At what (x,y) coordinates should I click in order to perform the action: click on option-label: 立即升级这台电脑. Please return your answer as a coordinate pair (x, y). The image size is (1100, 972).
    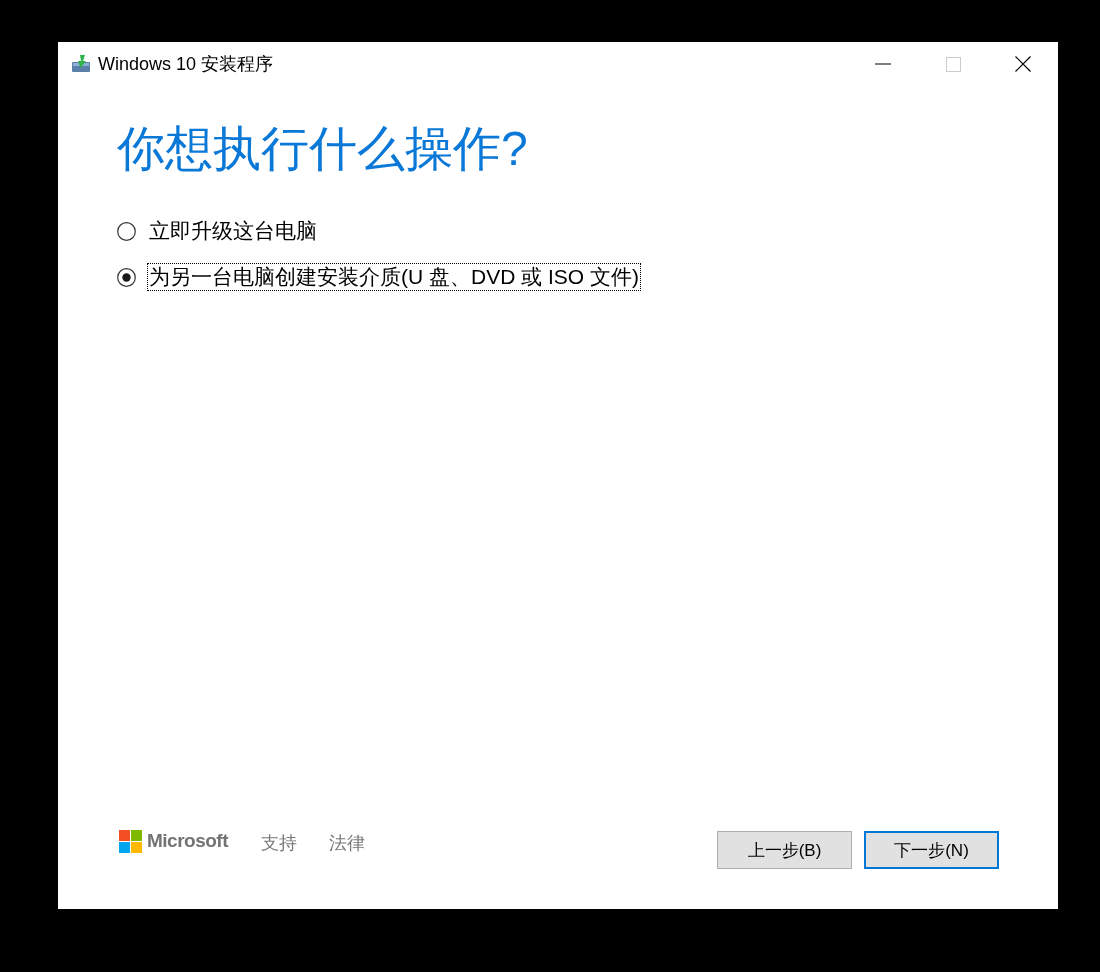
    Looking at the image, I should click on (233, 231).